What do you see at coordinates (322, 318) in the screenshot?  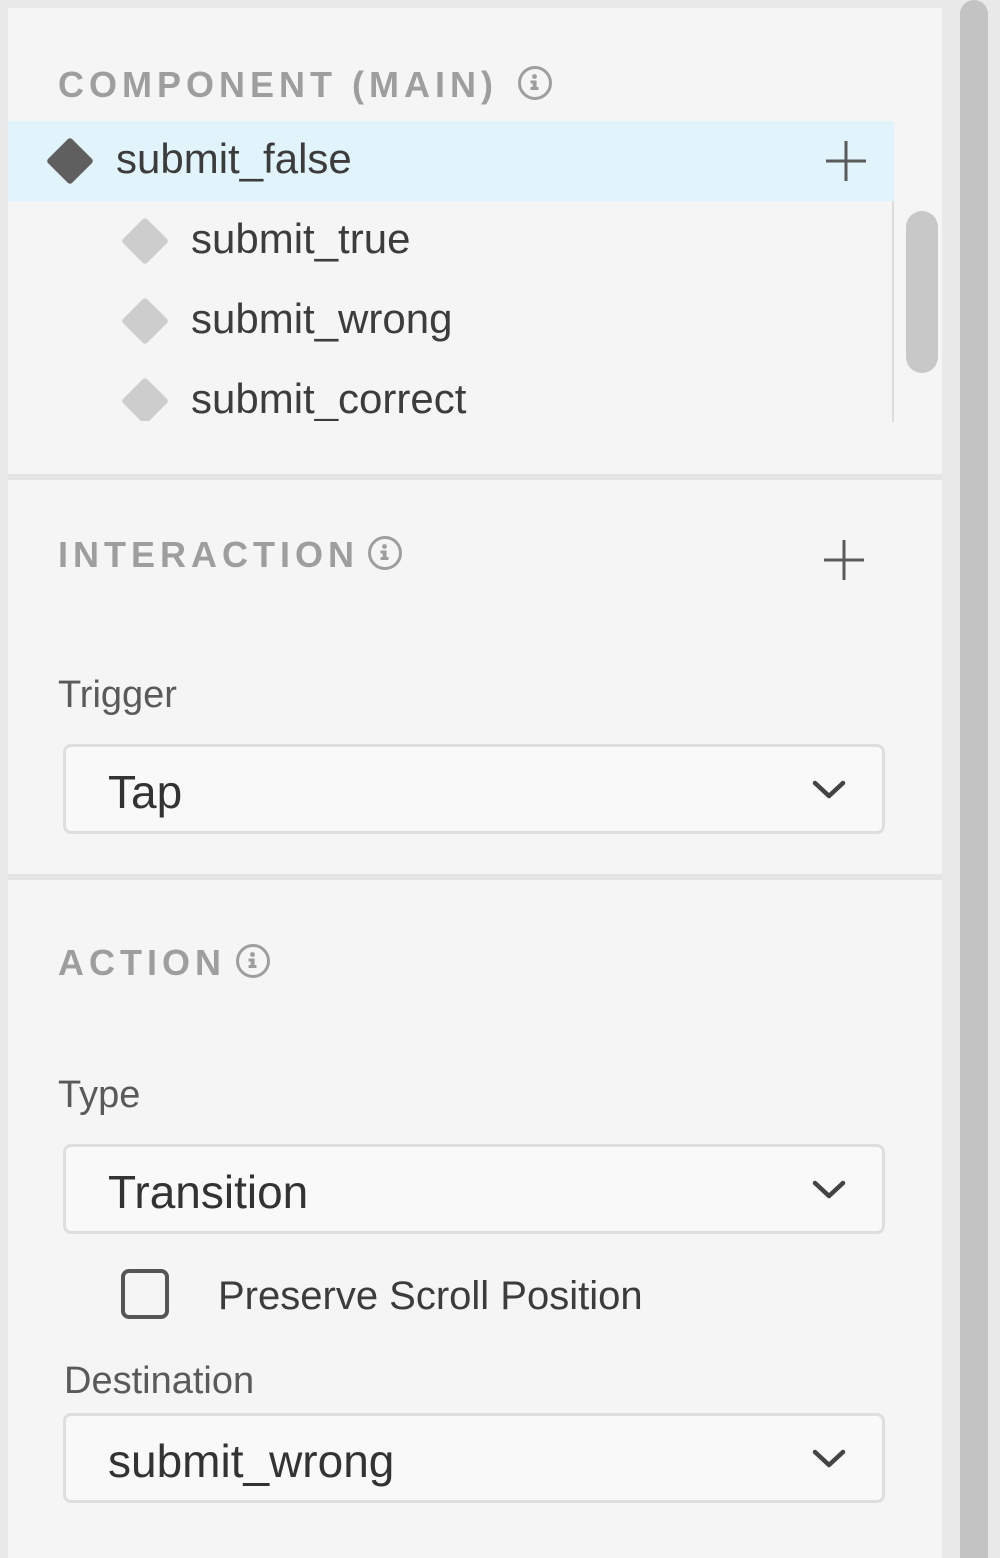 I see `list-item-label: submit_wrong` at bounding box center [322, 318].